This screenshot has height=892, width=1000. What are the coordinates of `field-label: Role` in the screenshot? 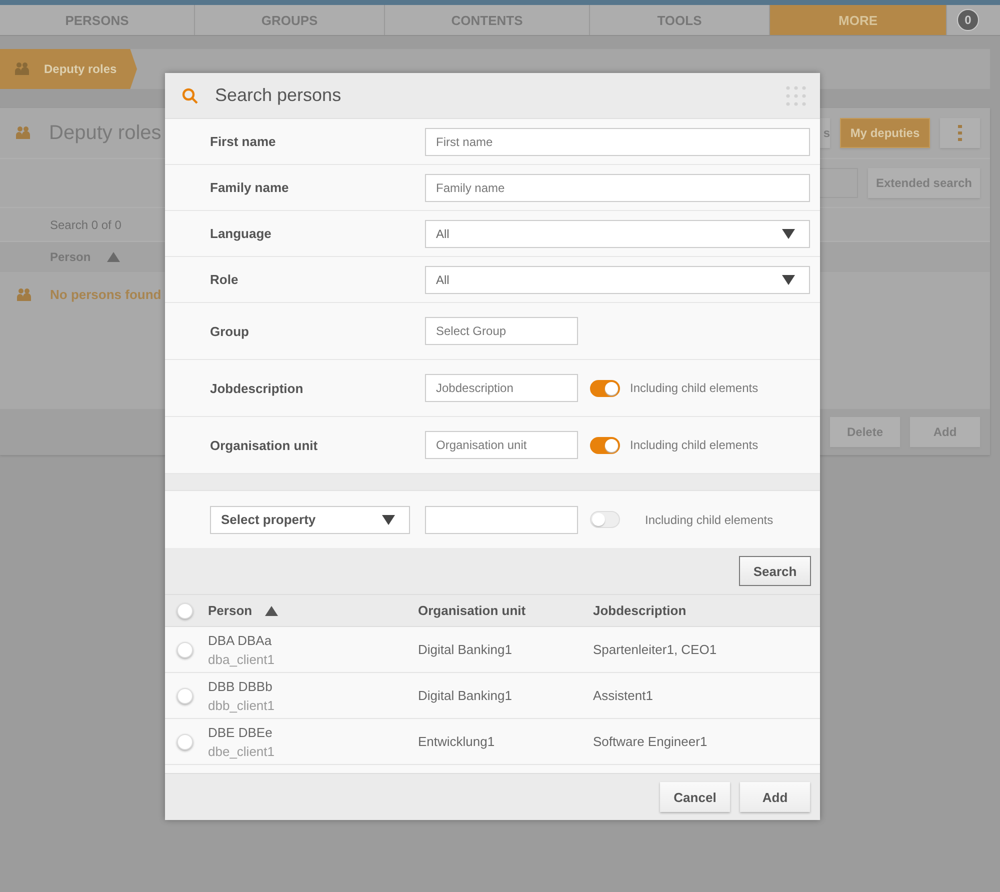 It's located at (225, 279).